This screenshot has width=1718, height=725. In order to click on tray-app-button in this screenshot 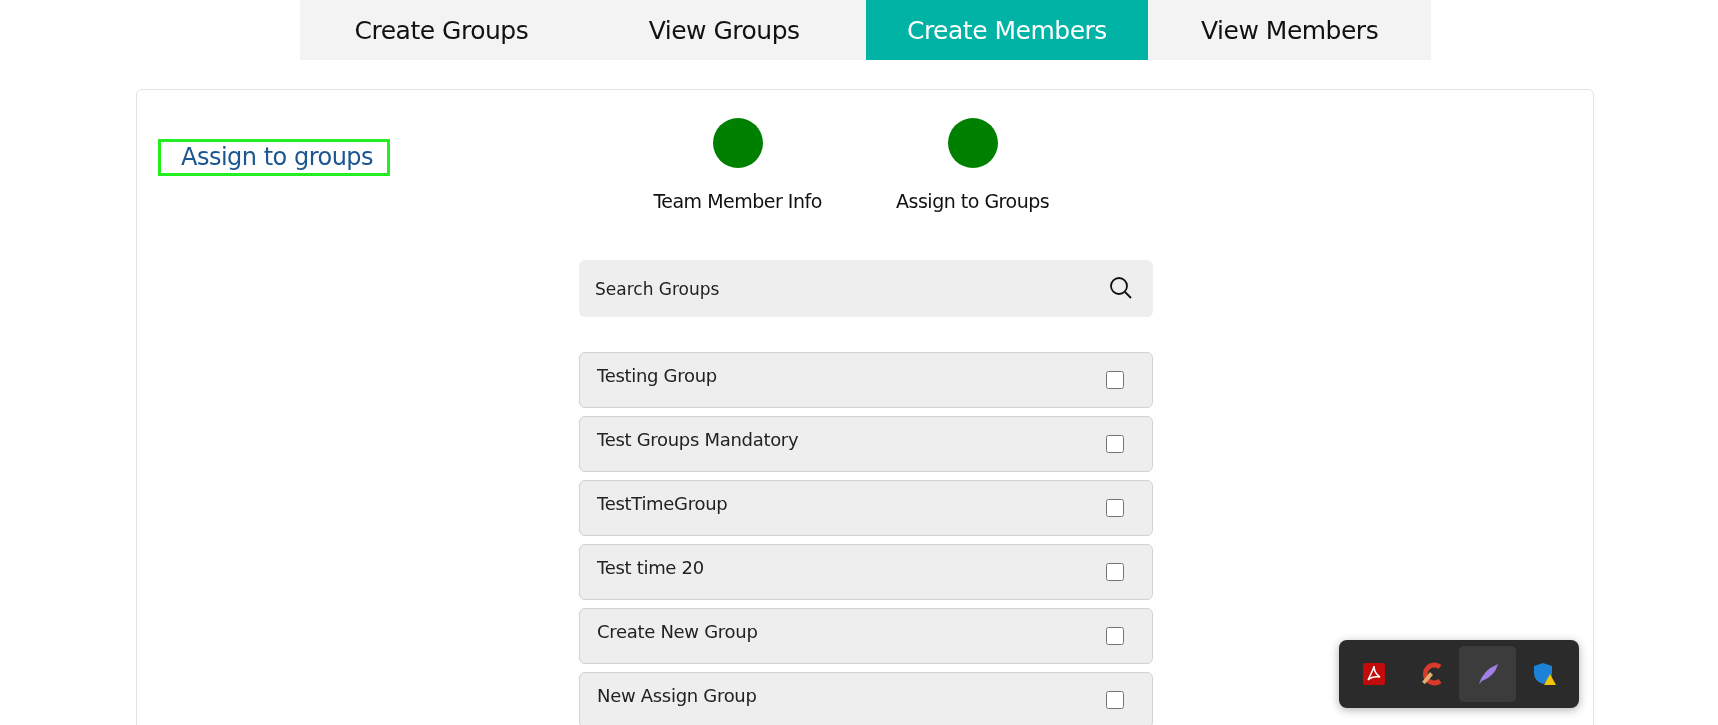, I will do `click(1487, 674)`.